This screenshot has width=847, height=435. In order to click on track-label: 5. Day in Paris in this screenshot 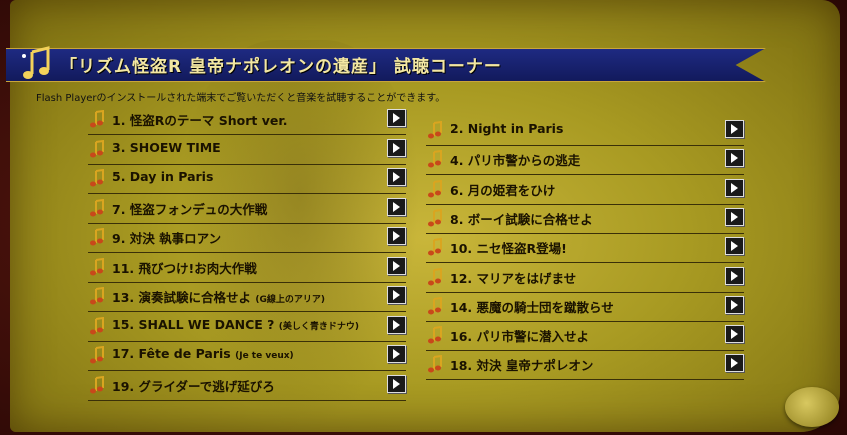, I will do `click(162, 176)`.